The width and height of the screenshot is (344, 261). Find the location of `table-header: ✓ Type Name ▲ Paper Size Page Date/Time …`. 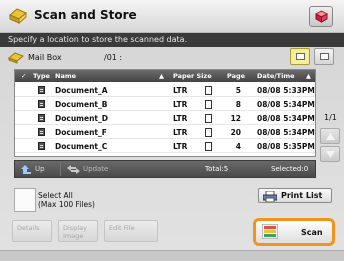

table-header: ✓ Type Name ▲ Paper Size Page Date/Time … is located at coordinates (165, 76).